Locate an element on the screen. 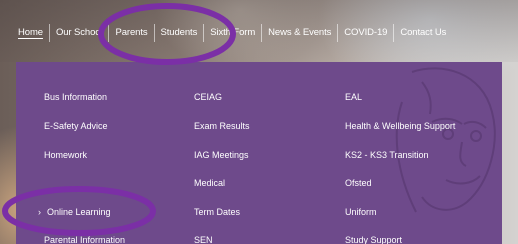 This screenshot has width=518, height=244. nav-sixth-form: Sixth Form is located at coordinates (232, 33).